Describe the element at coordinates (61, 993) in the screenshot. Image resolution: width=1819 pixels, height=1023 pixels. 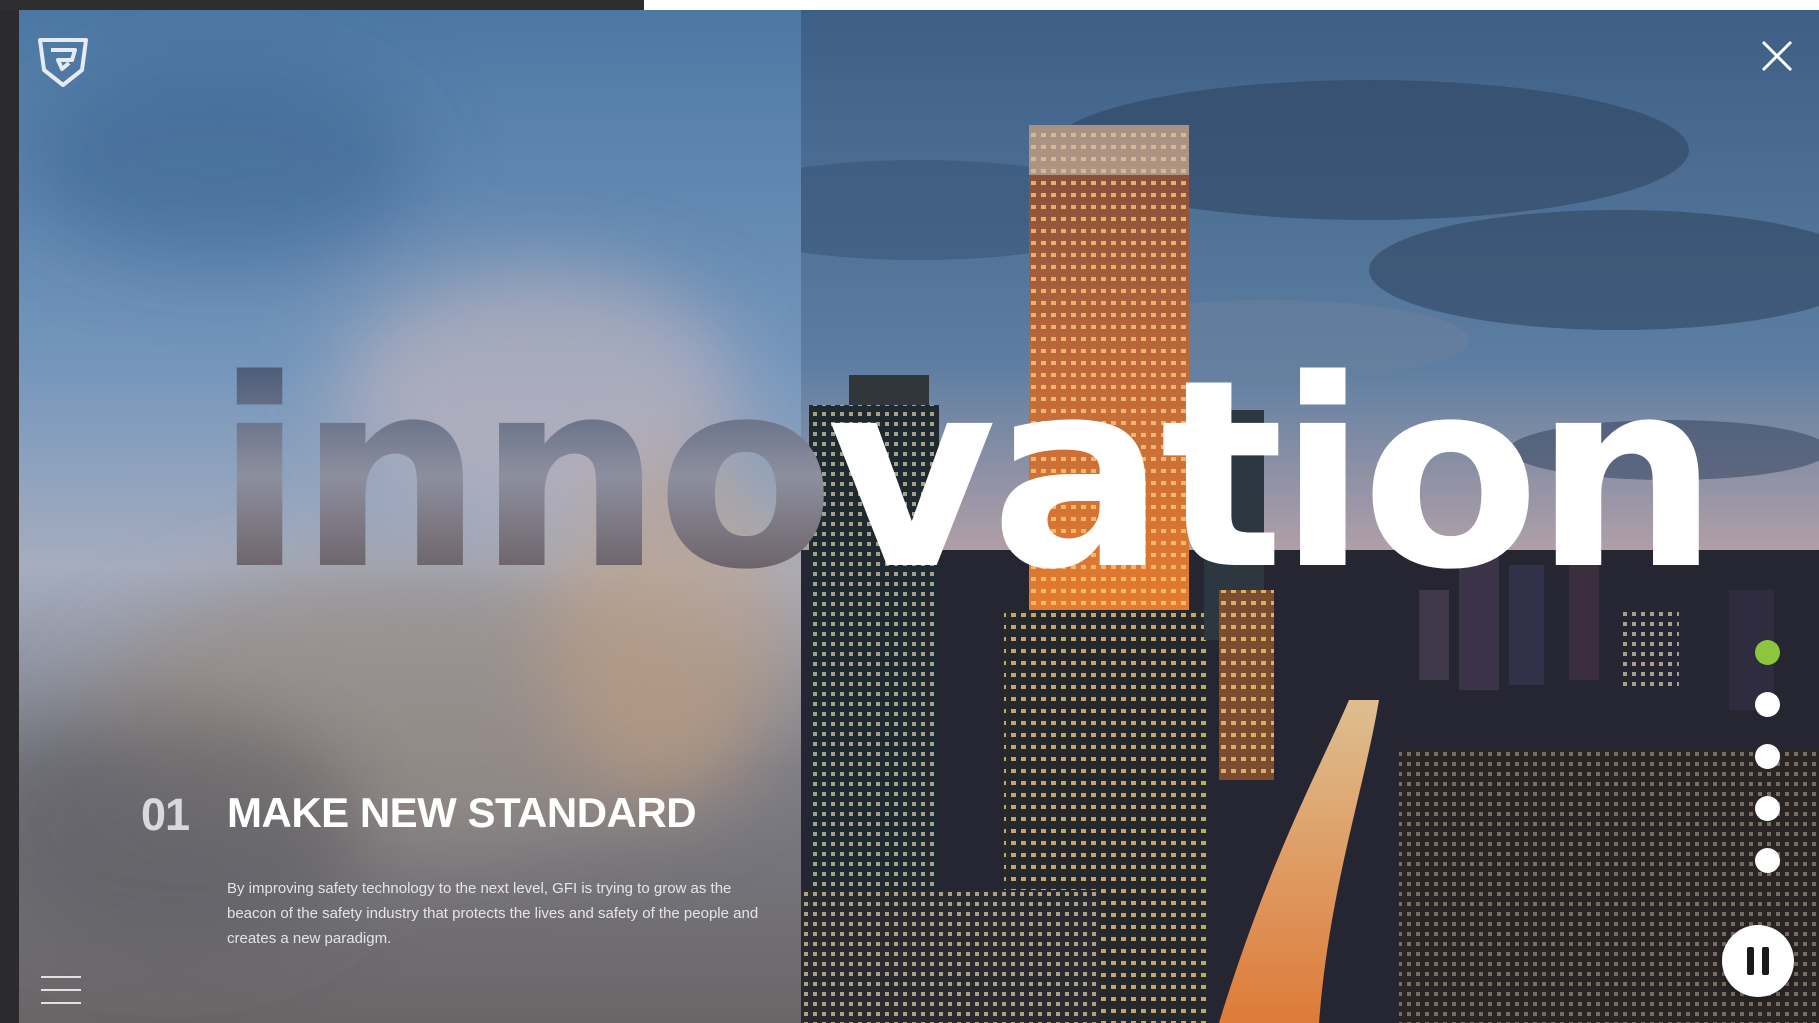
I see `hamburger-menu-icon` at that location.